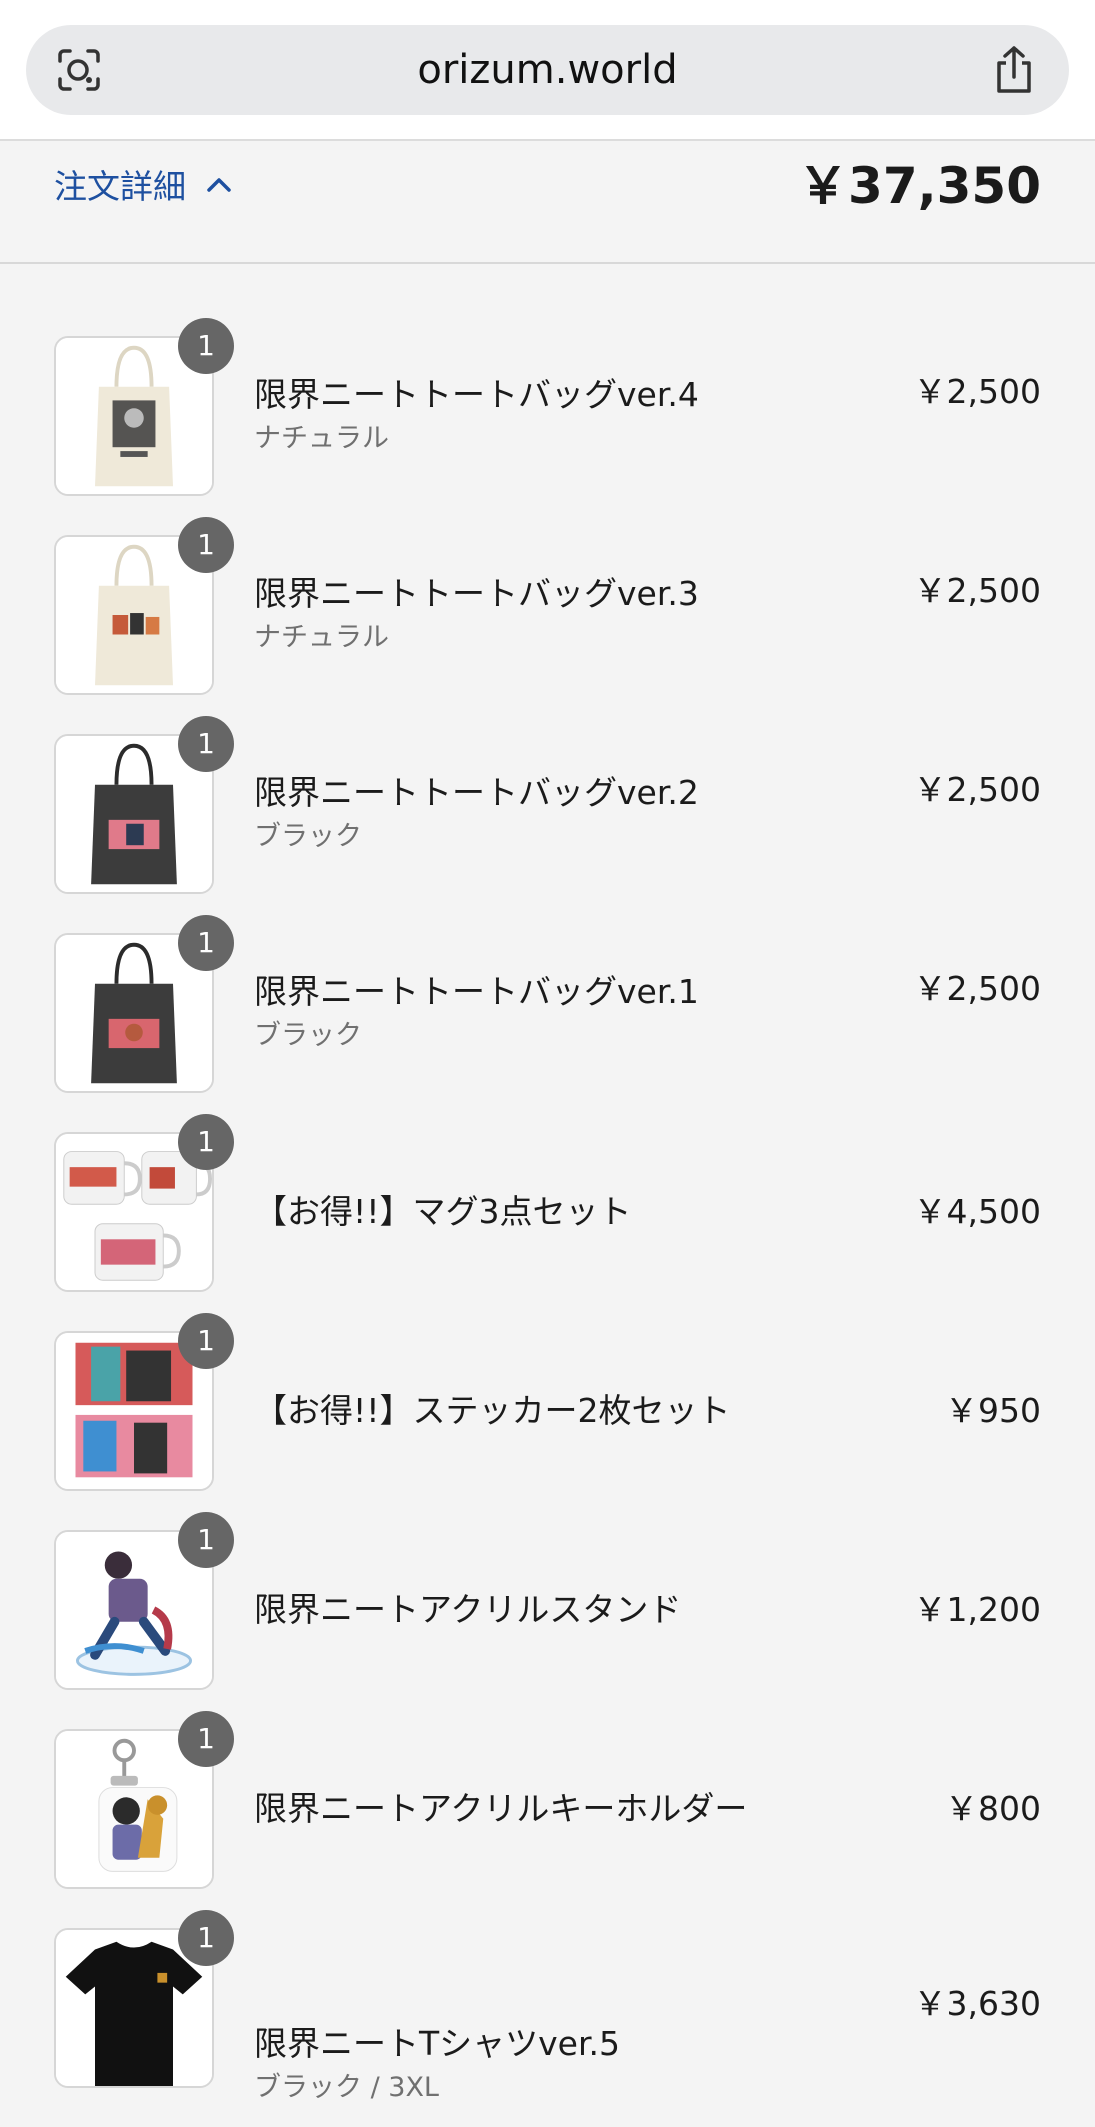 Image resolution: width=1095 pixels, height=2127 pixels. Describe the element at coordinates (547, 202) in the screenshot. I see `order-summary-bar: 注文詳細 ￥37,350` at that location.